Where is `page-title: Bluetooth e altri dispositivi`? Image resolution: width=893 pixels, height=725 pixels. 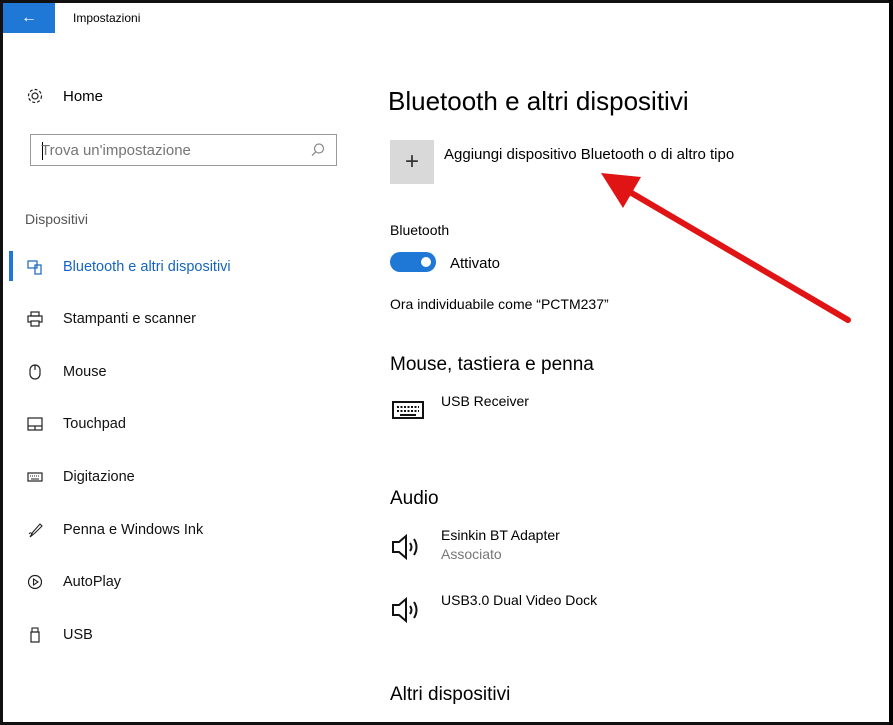 page-title: Bluetooth e altri dispositivi is located at coordinates (538, 101).